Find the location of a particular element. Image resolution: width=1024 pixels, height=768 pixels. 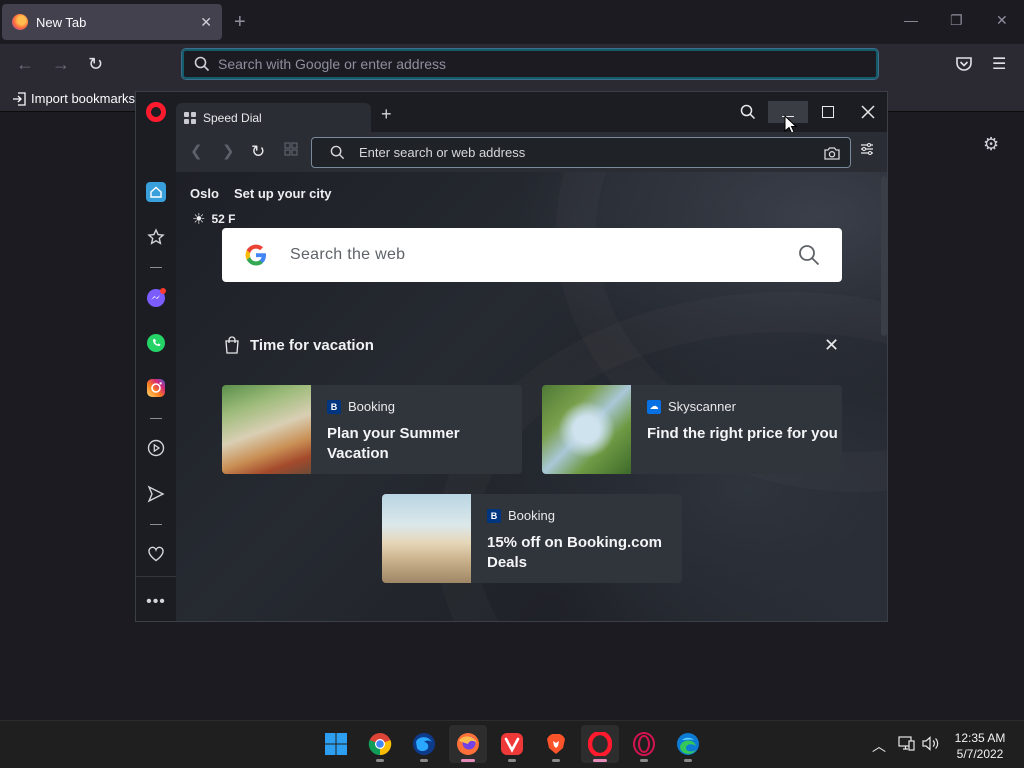

forward-arrow-icon: → is located at coordinates (61, 64).